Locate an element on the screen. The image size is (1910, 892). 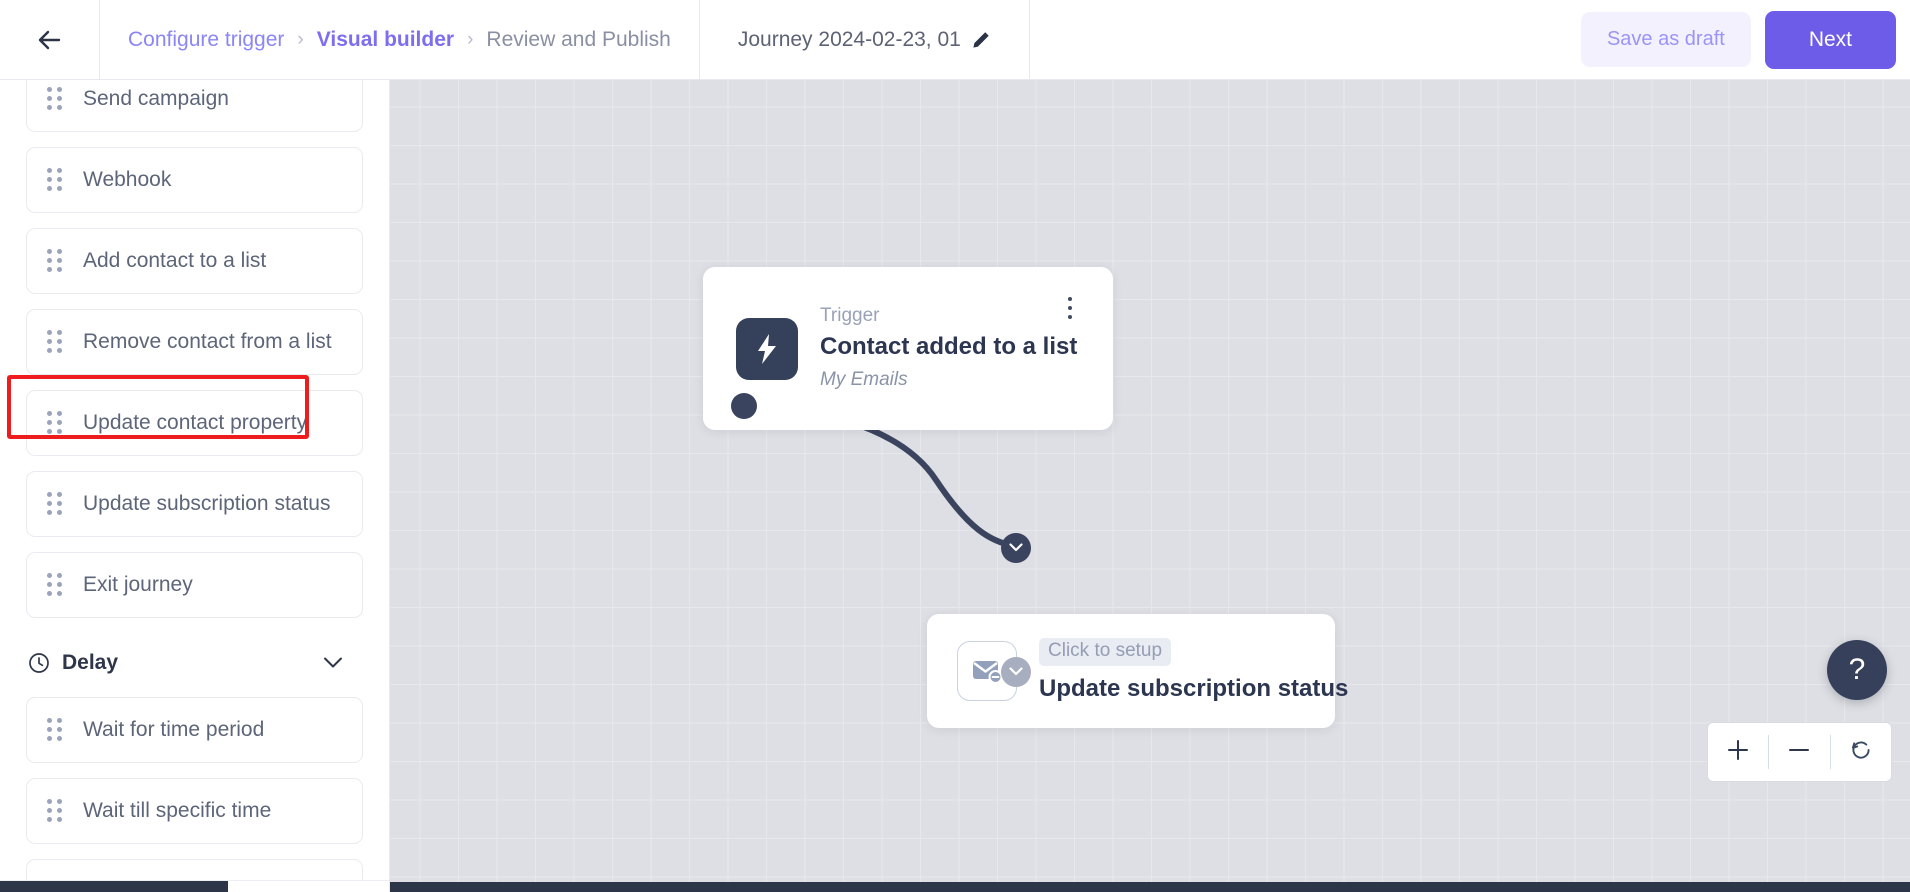
sidebar-item-update-contact-property: Update contact property is located at coordinates (194, 423).